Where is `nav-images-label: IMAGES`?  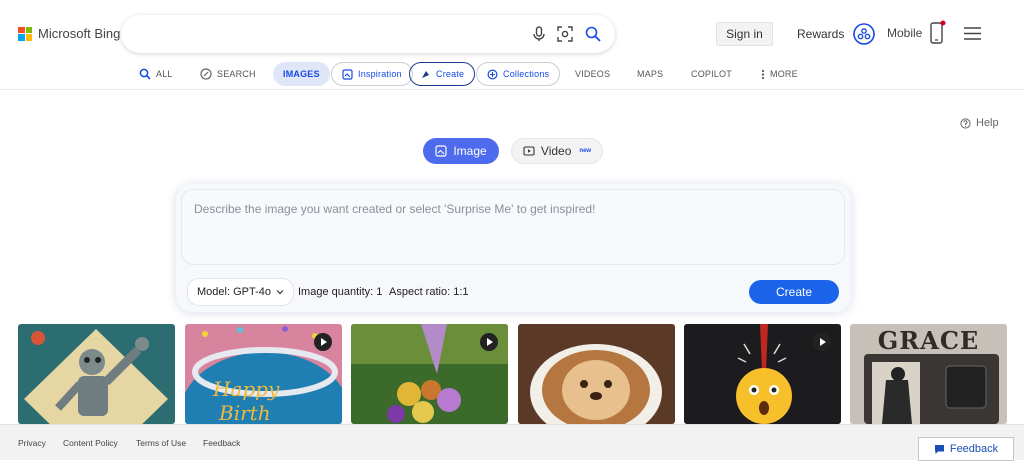
nav-images-label: IMAGES is located at coordinates (301, 74).